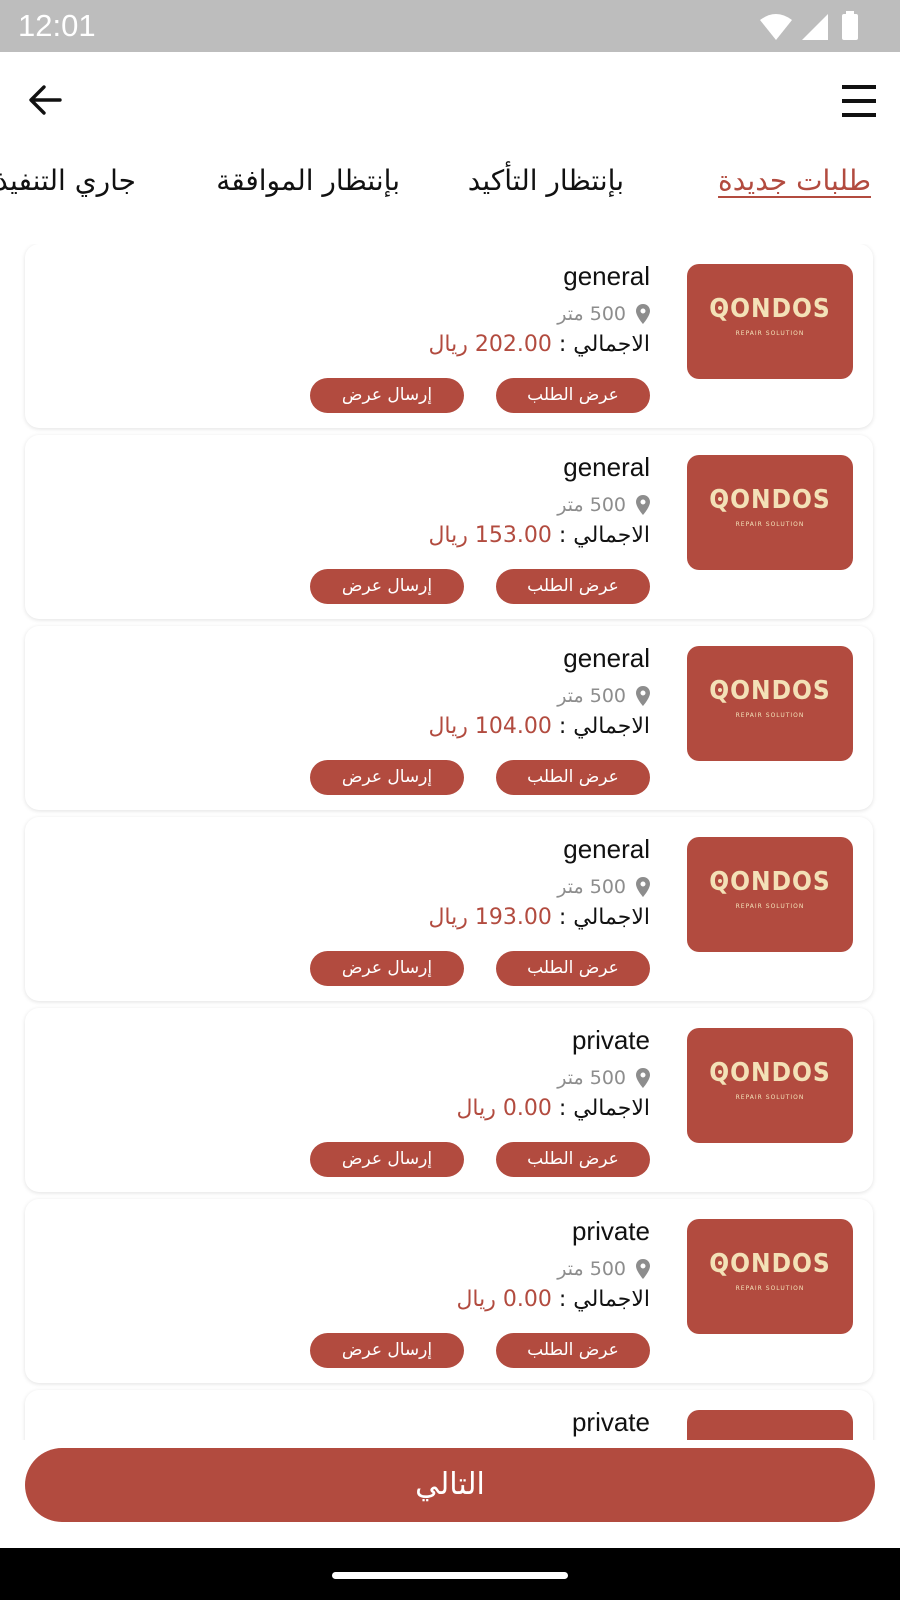 The image size is (900, 1600). What do you see at coordinates (68, 180) in the screenshot?
I see `tab-in-progress: جاري التنفيذ` at bounding box center [68, 180].